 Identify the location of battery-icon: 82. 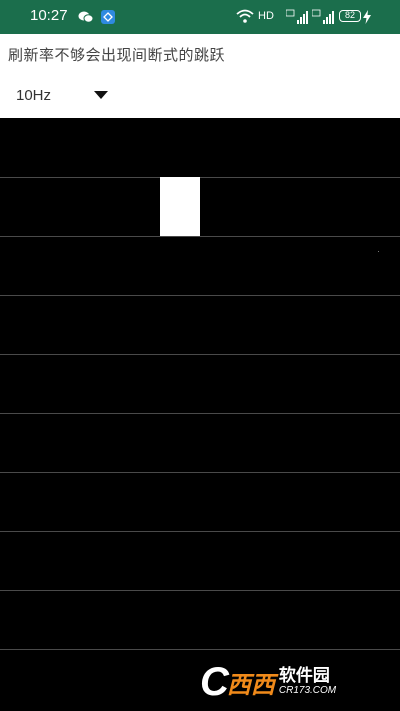
(350, 16).